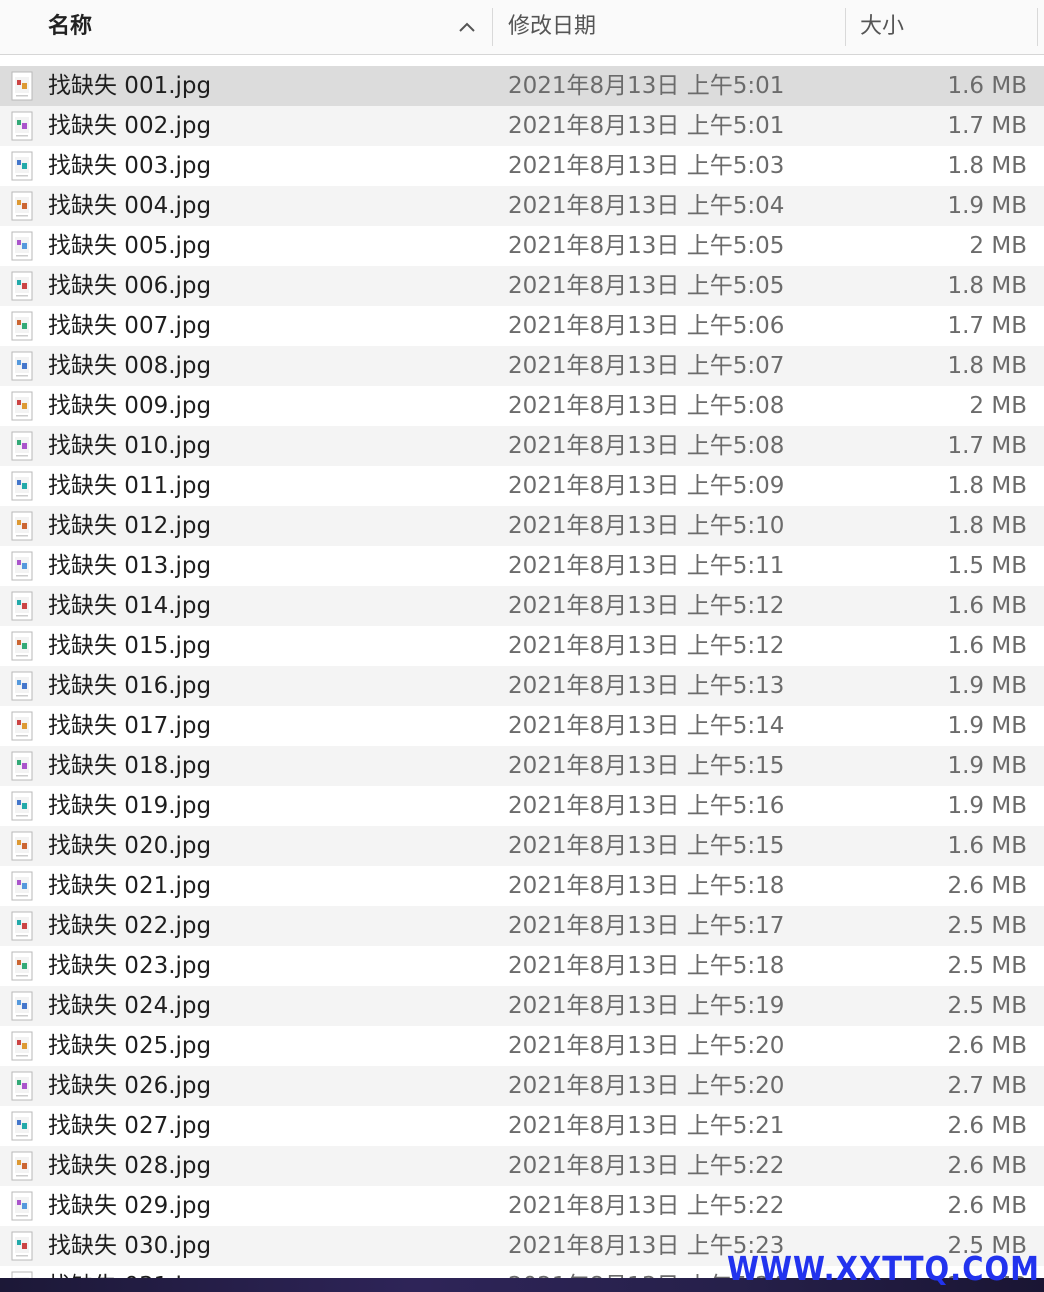 The width and height of the screenshot is (1044, 1292). Describe the element at coordinates (522, 446) in the screenshot. I see `file-row: 找缺失 010.jpg 2021年8月13日 上午5:08 1.7 MB` at that location.